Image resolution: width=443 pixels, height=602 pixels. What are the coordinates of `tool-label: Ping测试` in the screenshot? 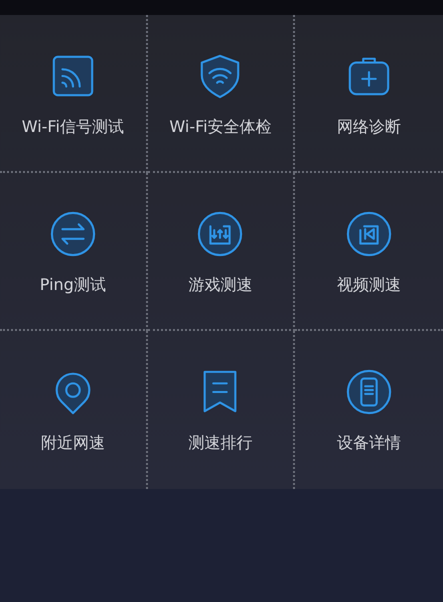 It's located at (73, 285).